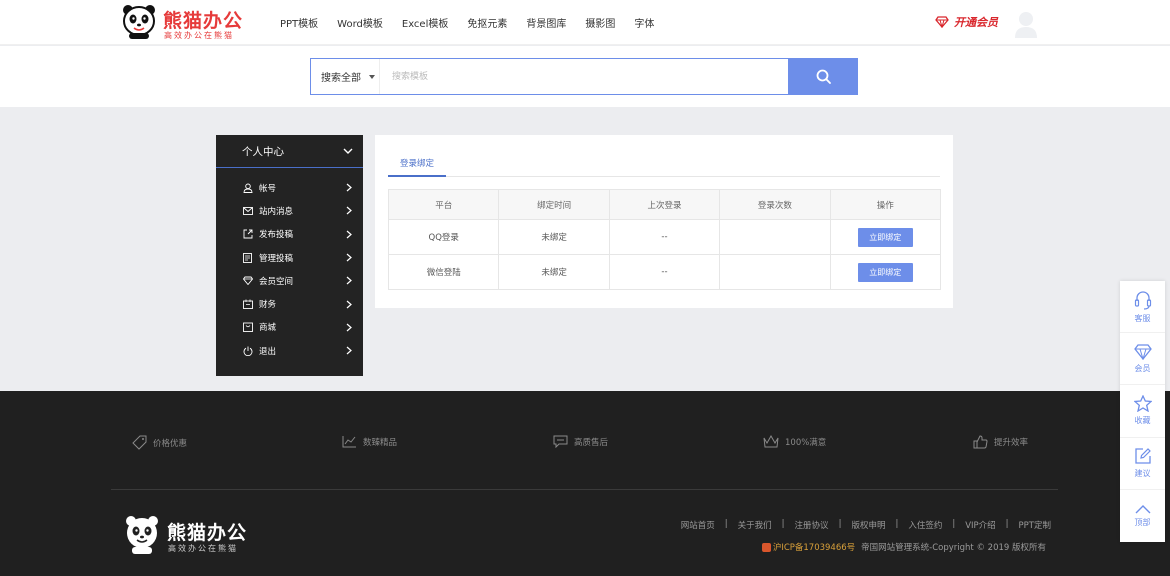 This screenshot has width=1170, height=576. Describe the element at coordinates (980, 442) in the screenshot. I see `thumbs-up-icon` at that location.